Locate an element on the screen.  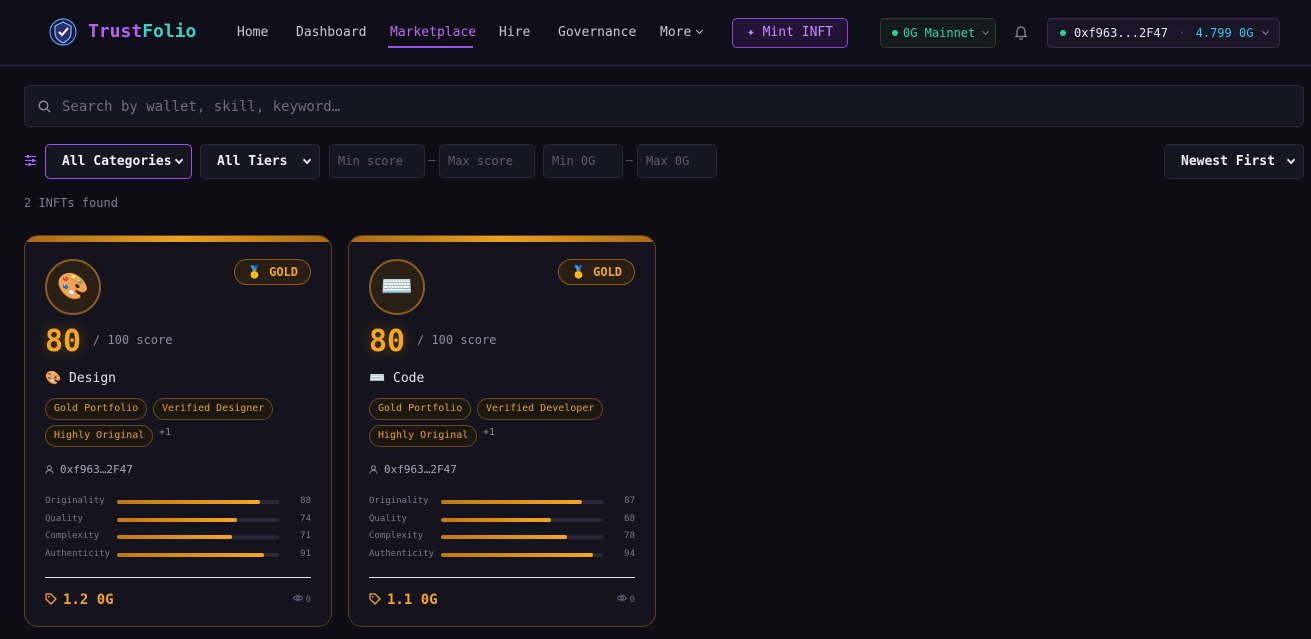
tier-select: All Tiers is located at coordinates (260, 161).